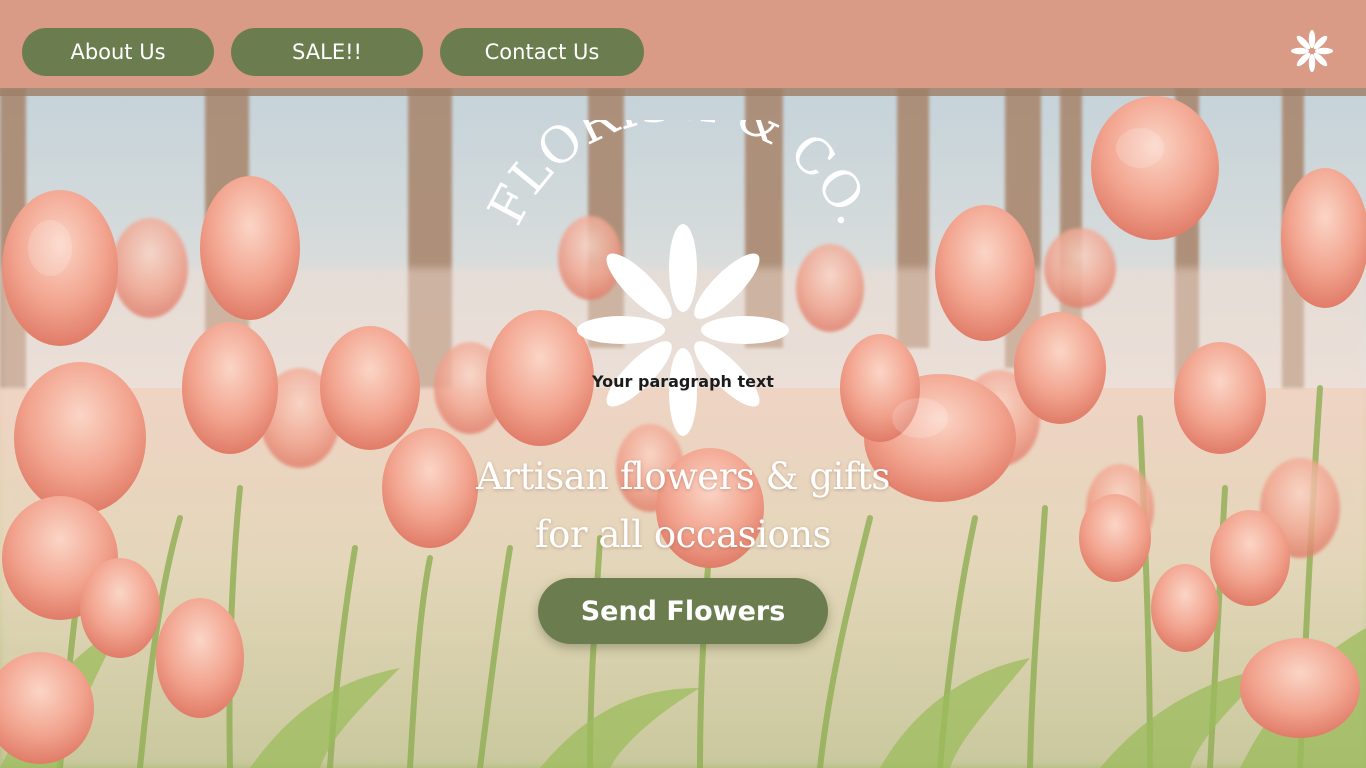  I want to click on nav-contact-us-button: Contact Us, so click(542, 52).